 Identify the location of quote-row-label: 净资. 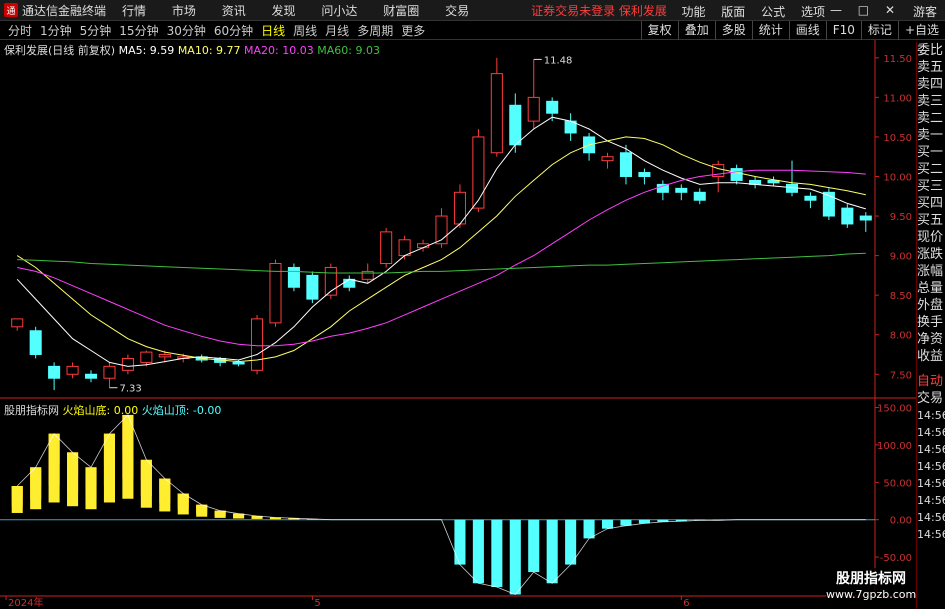
(930, 339).